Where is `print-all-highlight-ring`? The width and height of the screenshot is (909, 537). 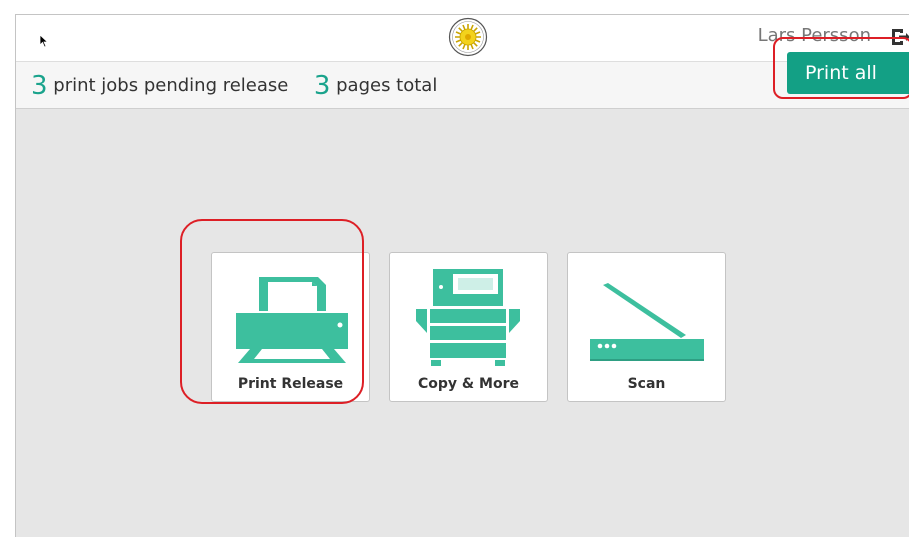 print-all-highlight-ring is located at coordinates (841, 68).